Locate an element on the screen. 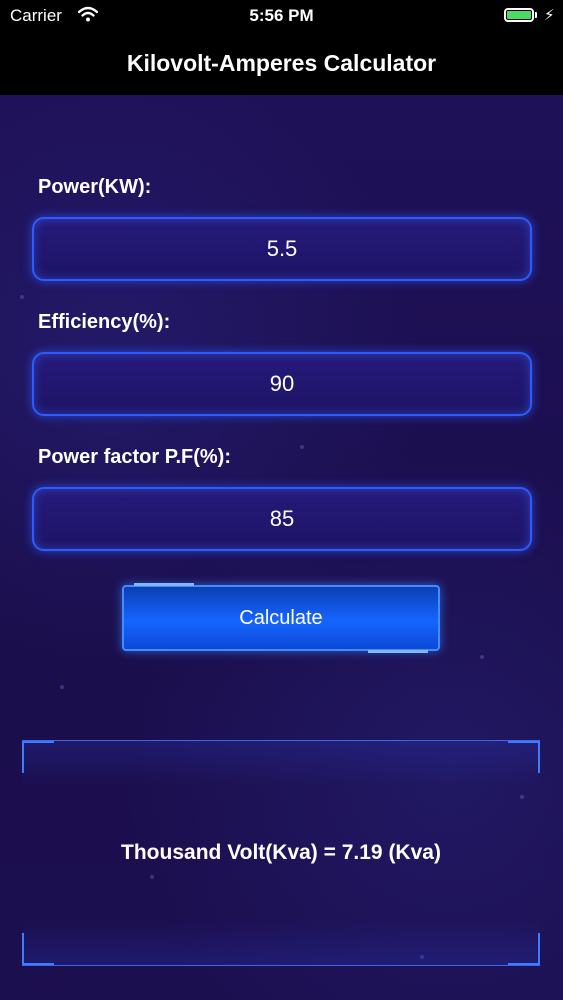  power-field is located at coordinates (282, 249).